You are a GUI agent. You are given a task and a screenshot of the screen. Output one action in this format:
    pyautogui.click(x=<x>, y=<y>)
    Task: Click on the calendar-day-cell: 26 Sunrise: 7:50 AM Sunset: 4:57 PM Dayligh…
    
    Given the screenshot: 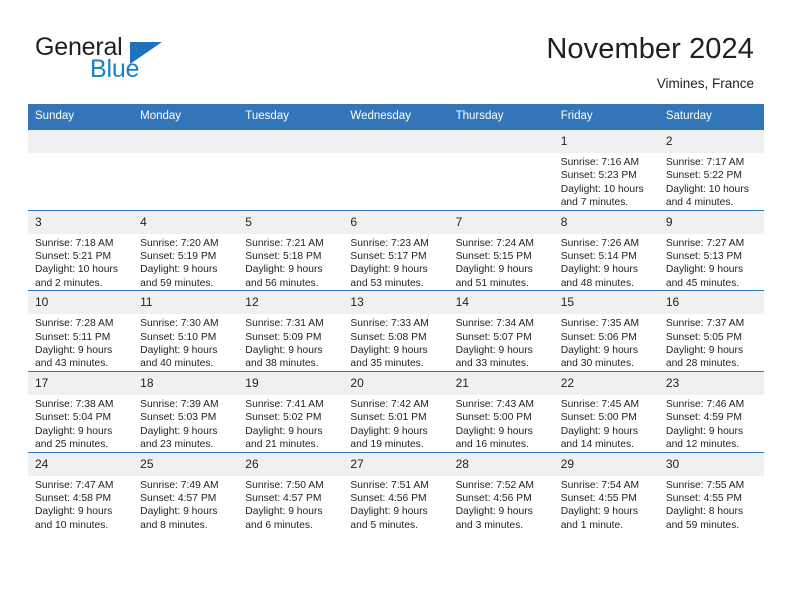 What is the action you would take?
    pyautogui.click(x=291, y=492)
    